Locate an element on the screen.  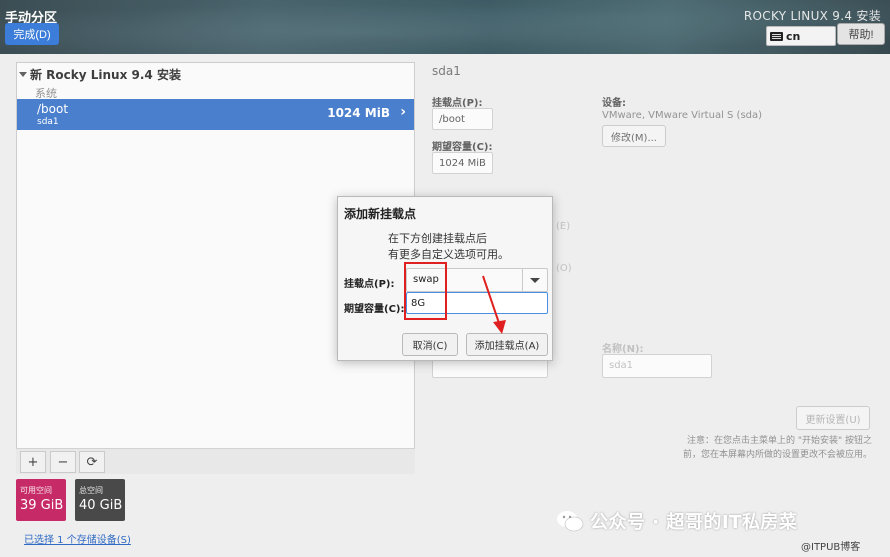
wechat-logo-icon is located at coordinates (570, 521).